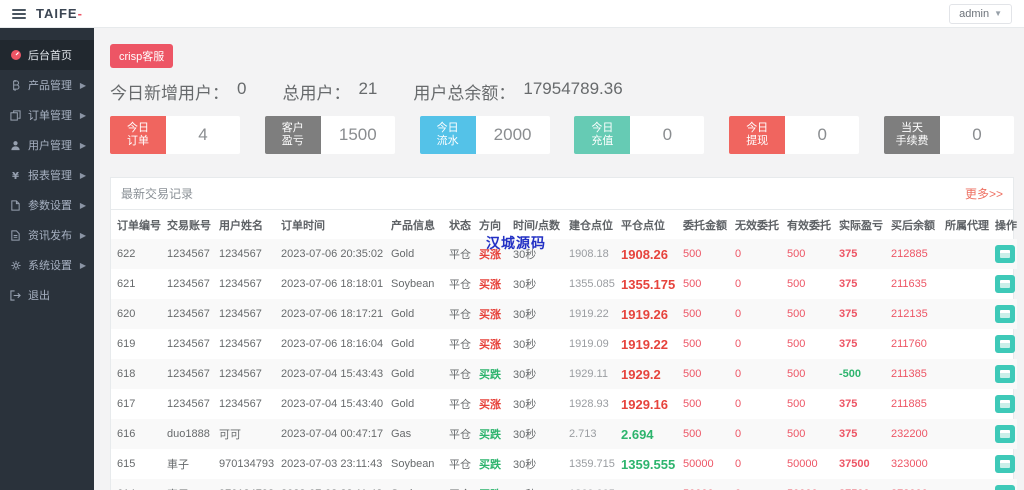 Image resolution: width=1024 pixels, height=490 pixels. Describe the element at coordinates (126, 254) in the screenshot. I see `cell-id: 622` at that location.